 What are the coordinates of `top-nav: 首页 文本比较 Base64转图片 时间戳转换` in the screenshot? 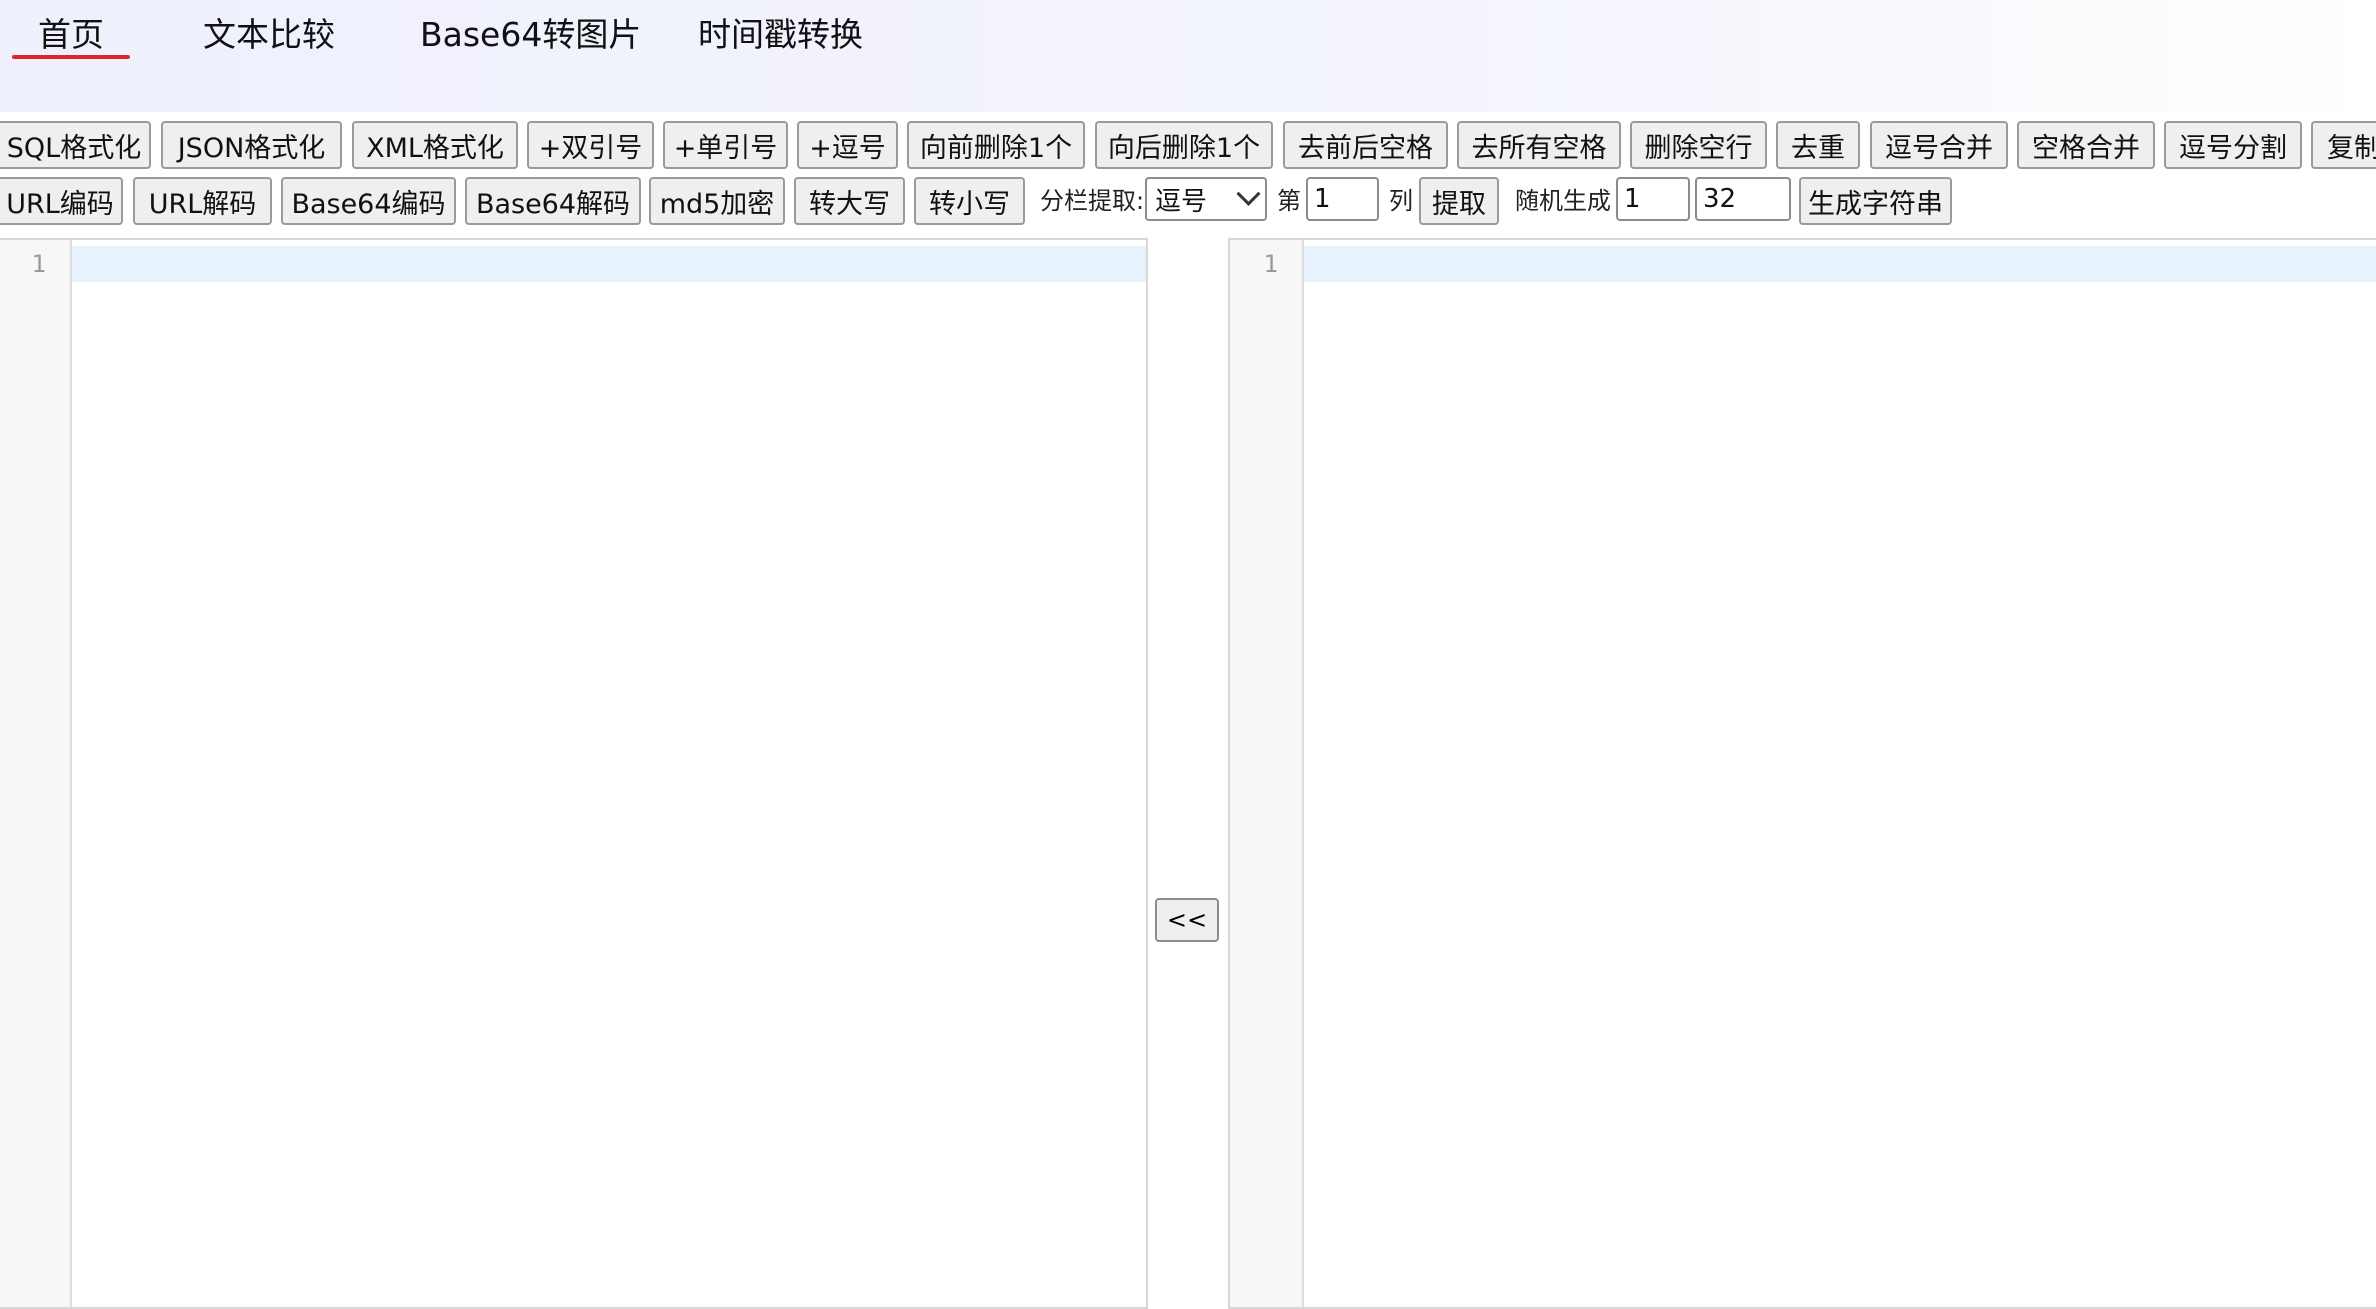 It's located at (1188, 56).